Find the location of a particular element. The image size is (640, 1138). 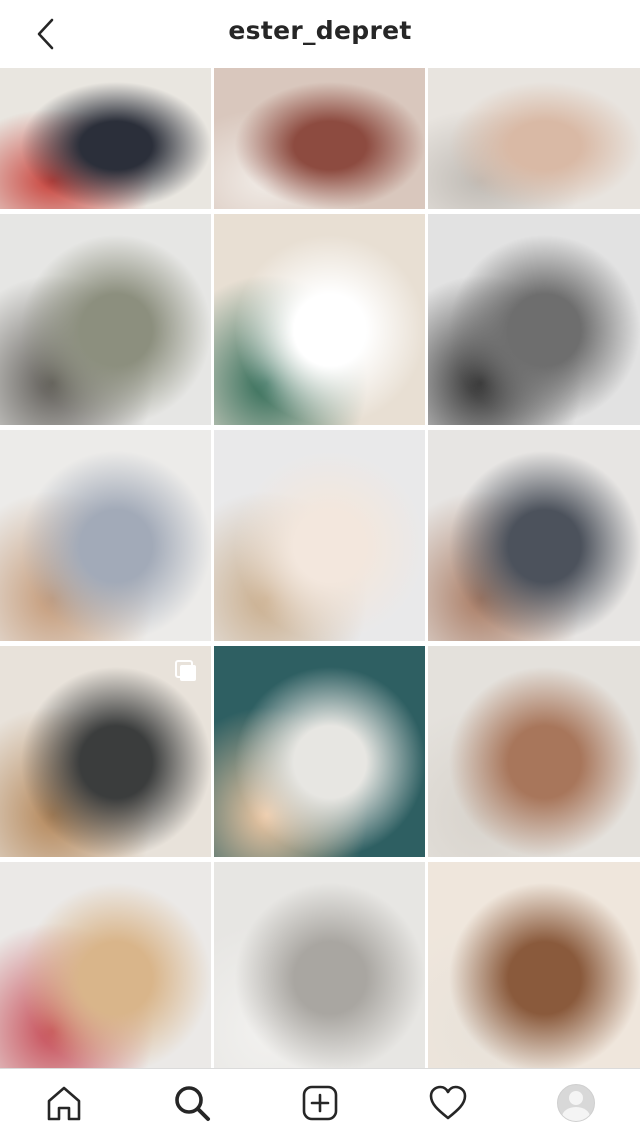

activity-heart-icon is located at coordinates (448, 1102).